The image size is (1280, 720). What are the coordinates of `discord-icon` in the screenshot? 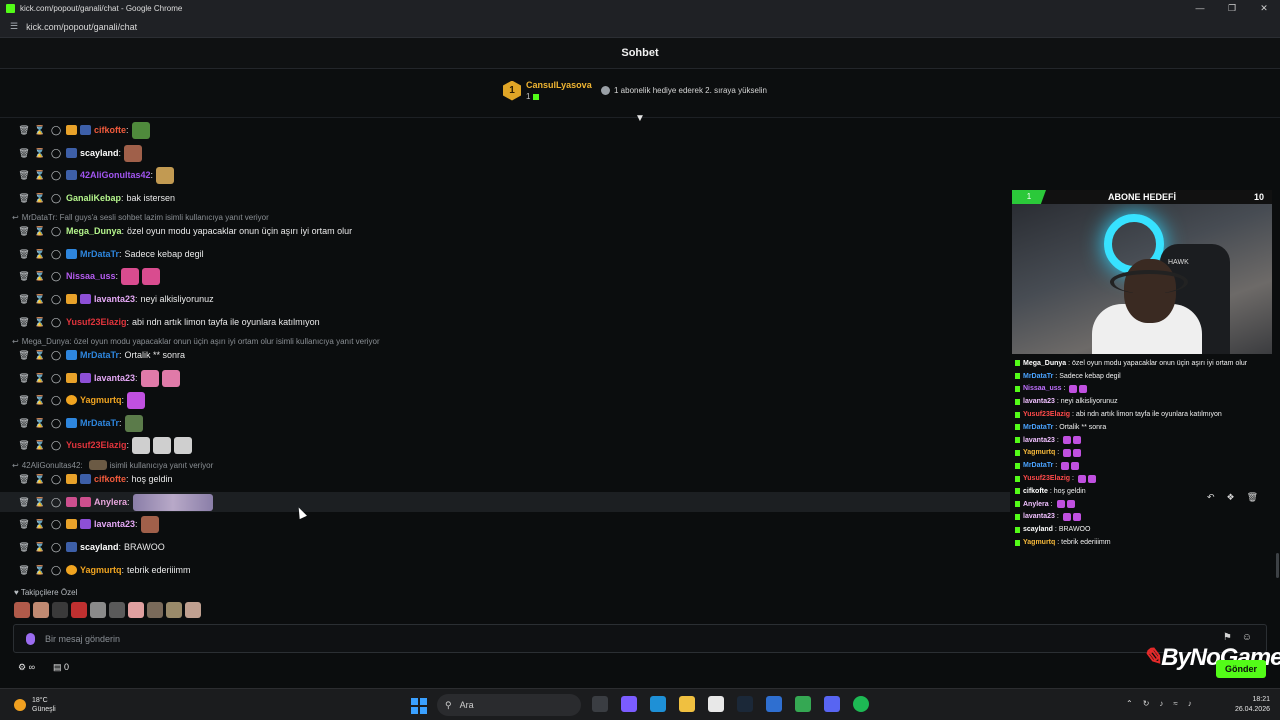 It's located at (832, 704).